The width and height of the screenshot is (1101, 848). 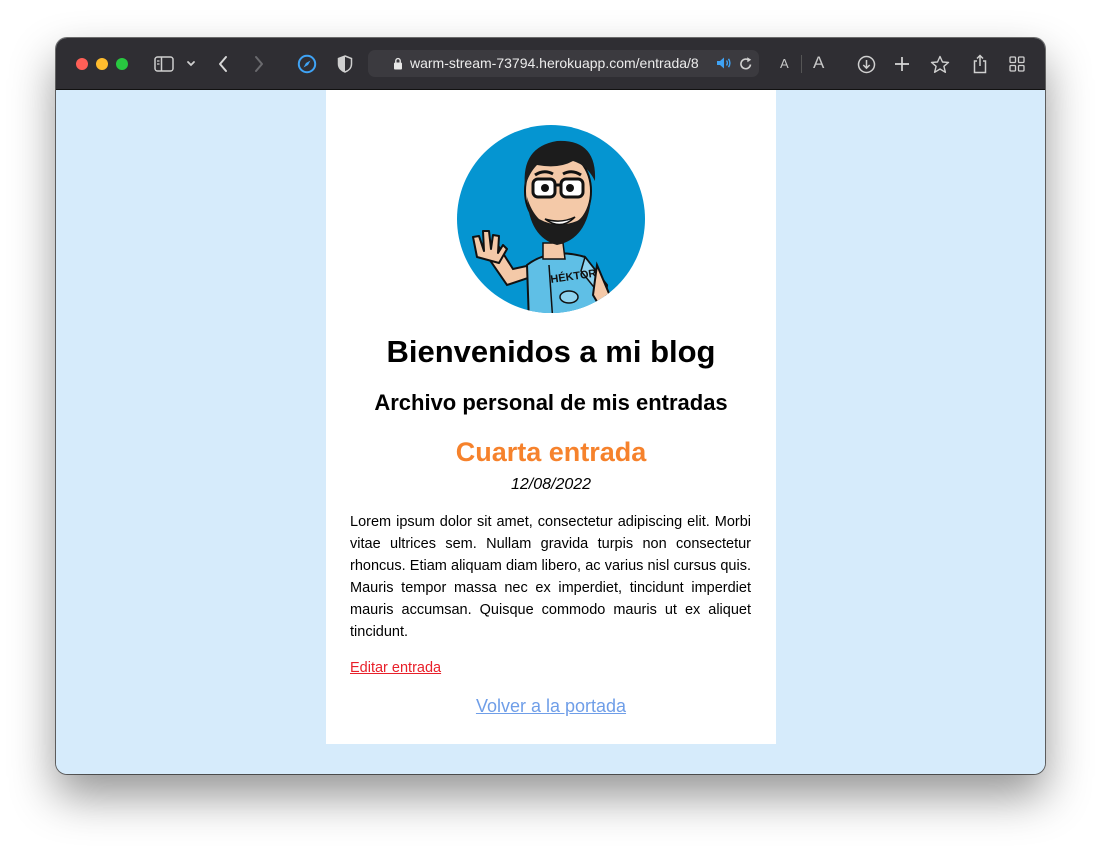 I want to click on download-icon, so click(x=866, y=64).